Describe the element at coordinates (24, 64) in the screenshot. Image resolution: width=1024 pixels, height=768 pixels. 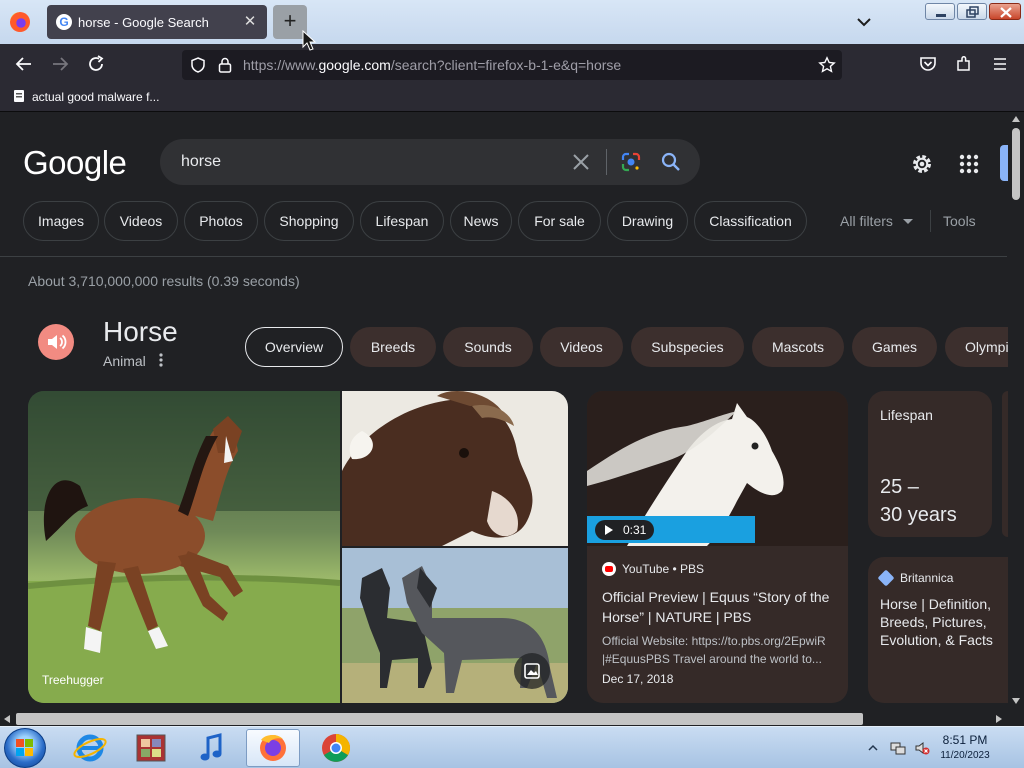
I see `back-arrow-icon` at that location.